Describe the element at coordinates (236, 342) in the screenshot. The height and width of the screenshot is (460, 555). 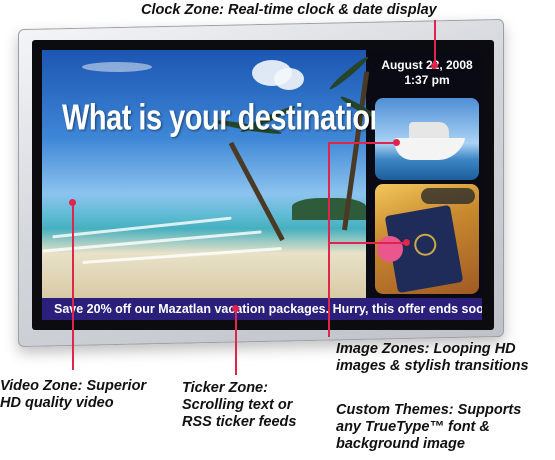
I see `callout-line-ticker` at that location.